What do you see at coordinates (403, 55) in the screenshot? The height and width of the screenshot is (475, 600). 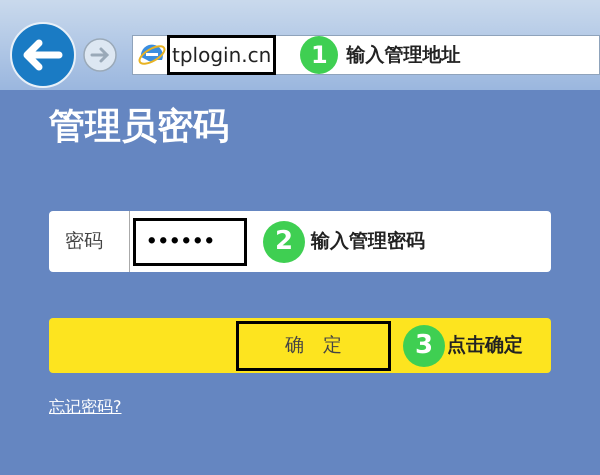 I see `step-label: 输入管理地址` at bounding box center [403, 55].